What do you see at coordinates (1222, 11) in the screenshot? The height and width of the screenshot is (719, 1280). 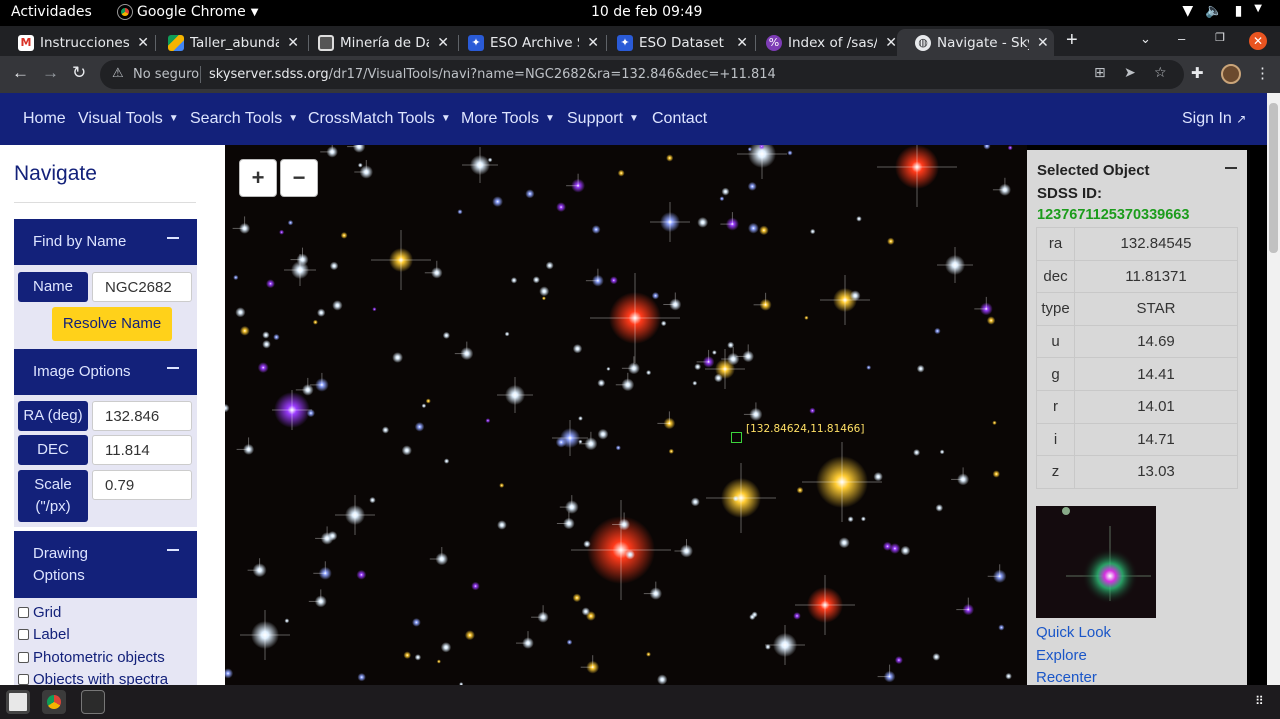 I see `system-tray: ▼ 🔈 ▮ ▼` at bounding box center [1222, 11].